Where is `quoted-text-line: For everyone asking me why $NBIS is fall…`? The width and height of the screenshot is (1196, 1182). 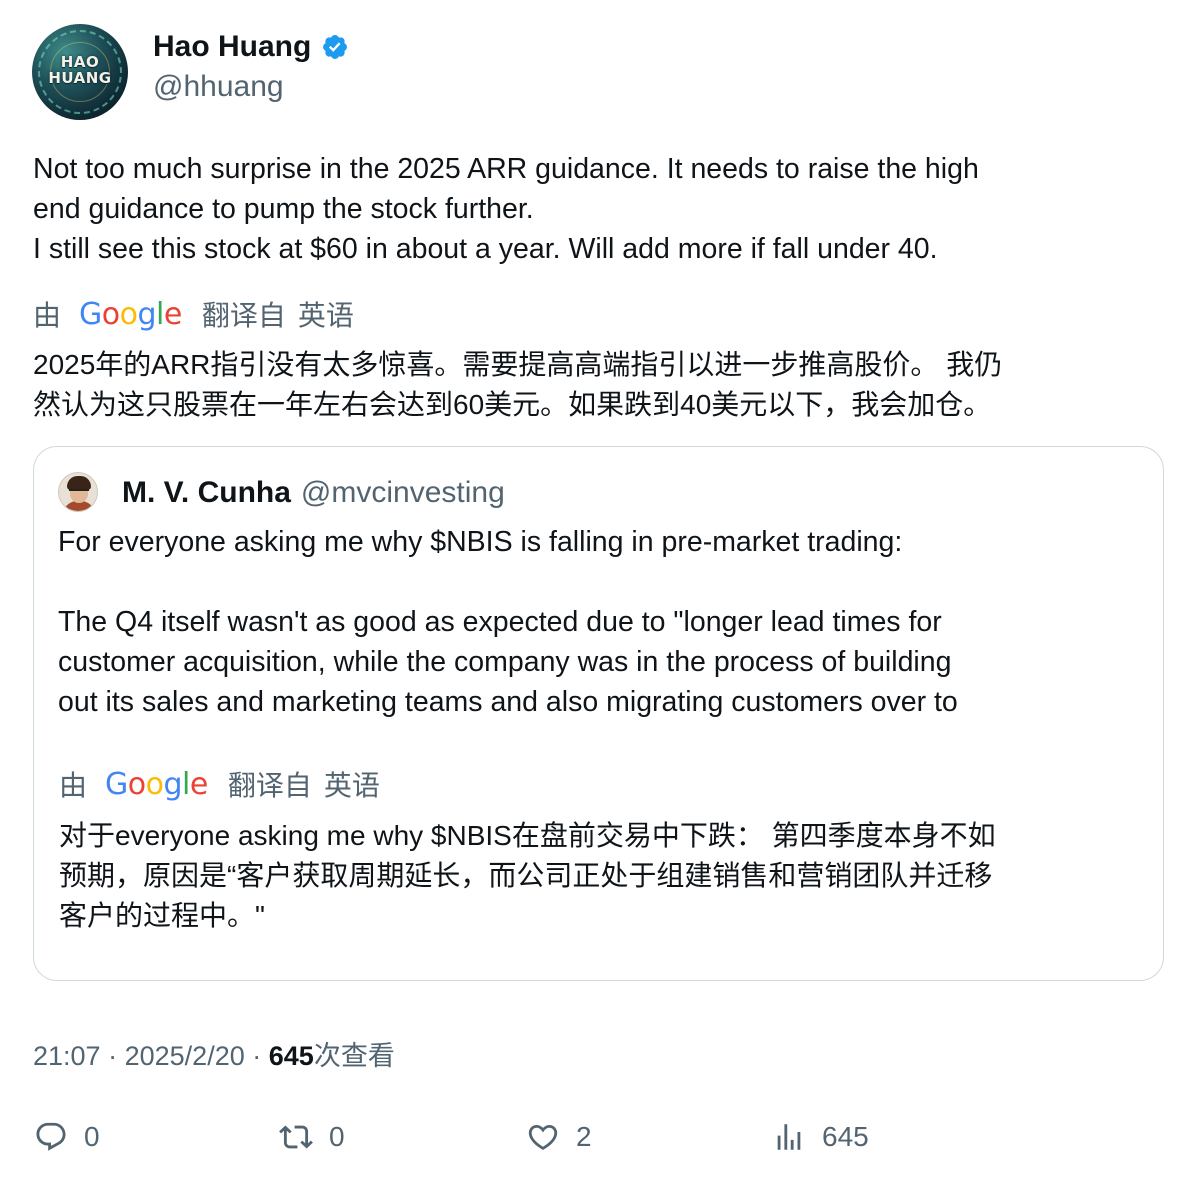
quoted-text-line: For everyone asking me why $NBIS is fall… is located at coordinates (480, 542).